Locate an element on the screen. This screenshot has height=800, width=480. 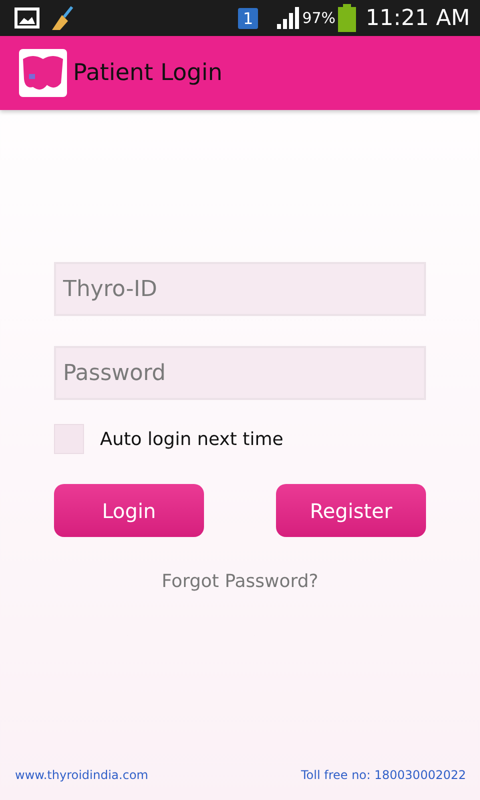
login-button: Login is located at coordinates (129, 510).